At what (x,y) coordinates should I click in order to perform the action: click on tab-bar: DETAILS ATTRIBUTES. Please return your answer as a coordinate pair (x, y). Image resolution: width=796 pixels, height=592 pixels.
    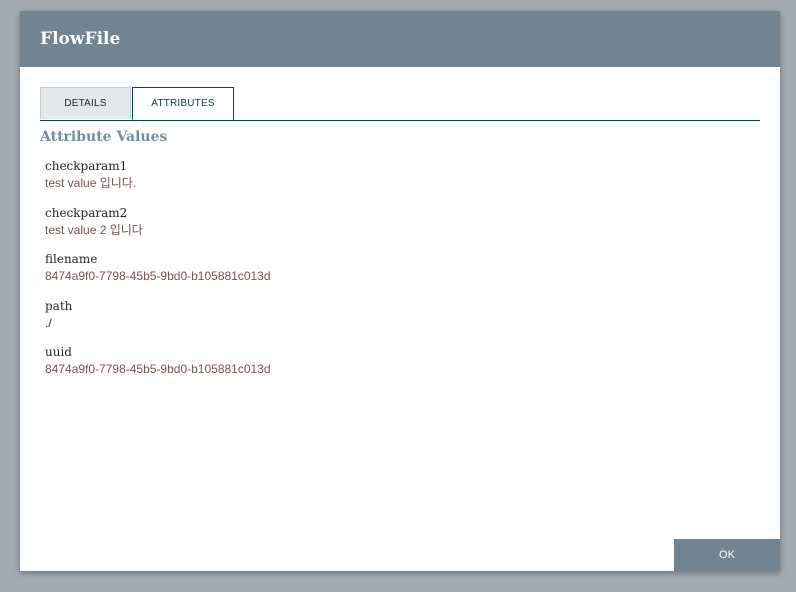
    Looking at the image, I should click on (400, 104).